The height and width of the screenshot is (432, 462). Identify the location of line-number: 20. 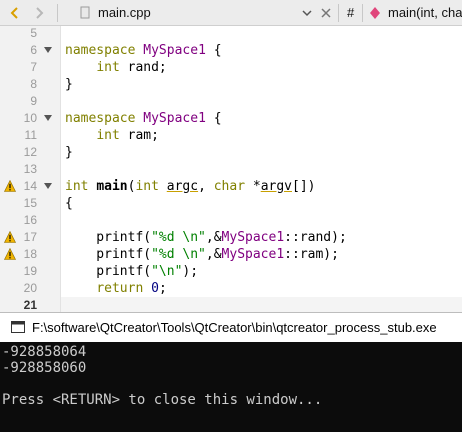
(30, 288).